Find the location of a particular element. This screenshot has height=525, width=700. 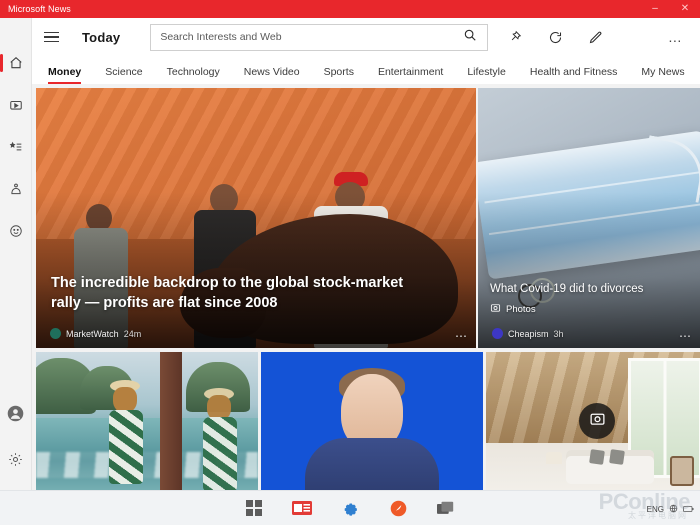

window-title: Microsoft News is located at coordinates (39, 9).